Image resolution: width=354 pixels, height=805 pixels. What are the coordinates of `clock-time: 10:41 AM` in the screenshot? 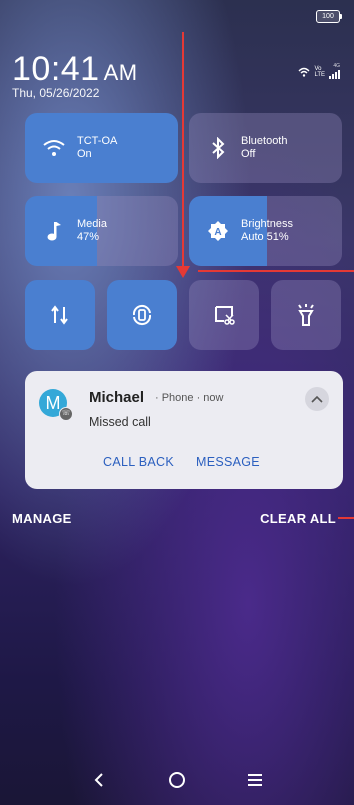 It's located at (75, 69).